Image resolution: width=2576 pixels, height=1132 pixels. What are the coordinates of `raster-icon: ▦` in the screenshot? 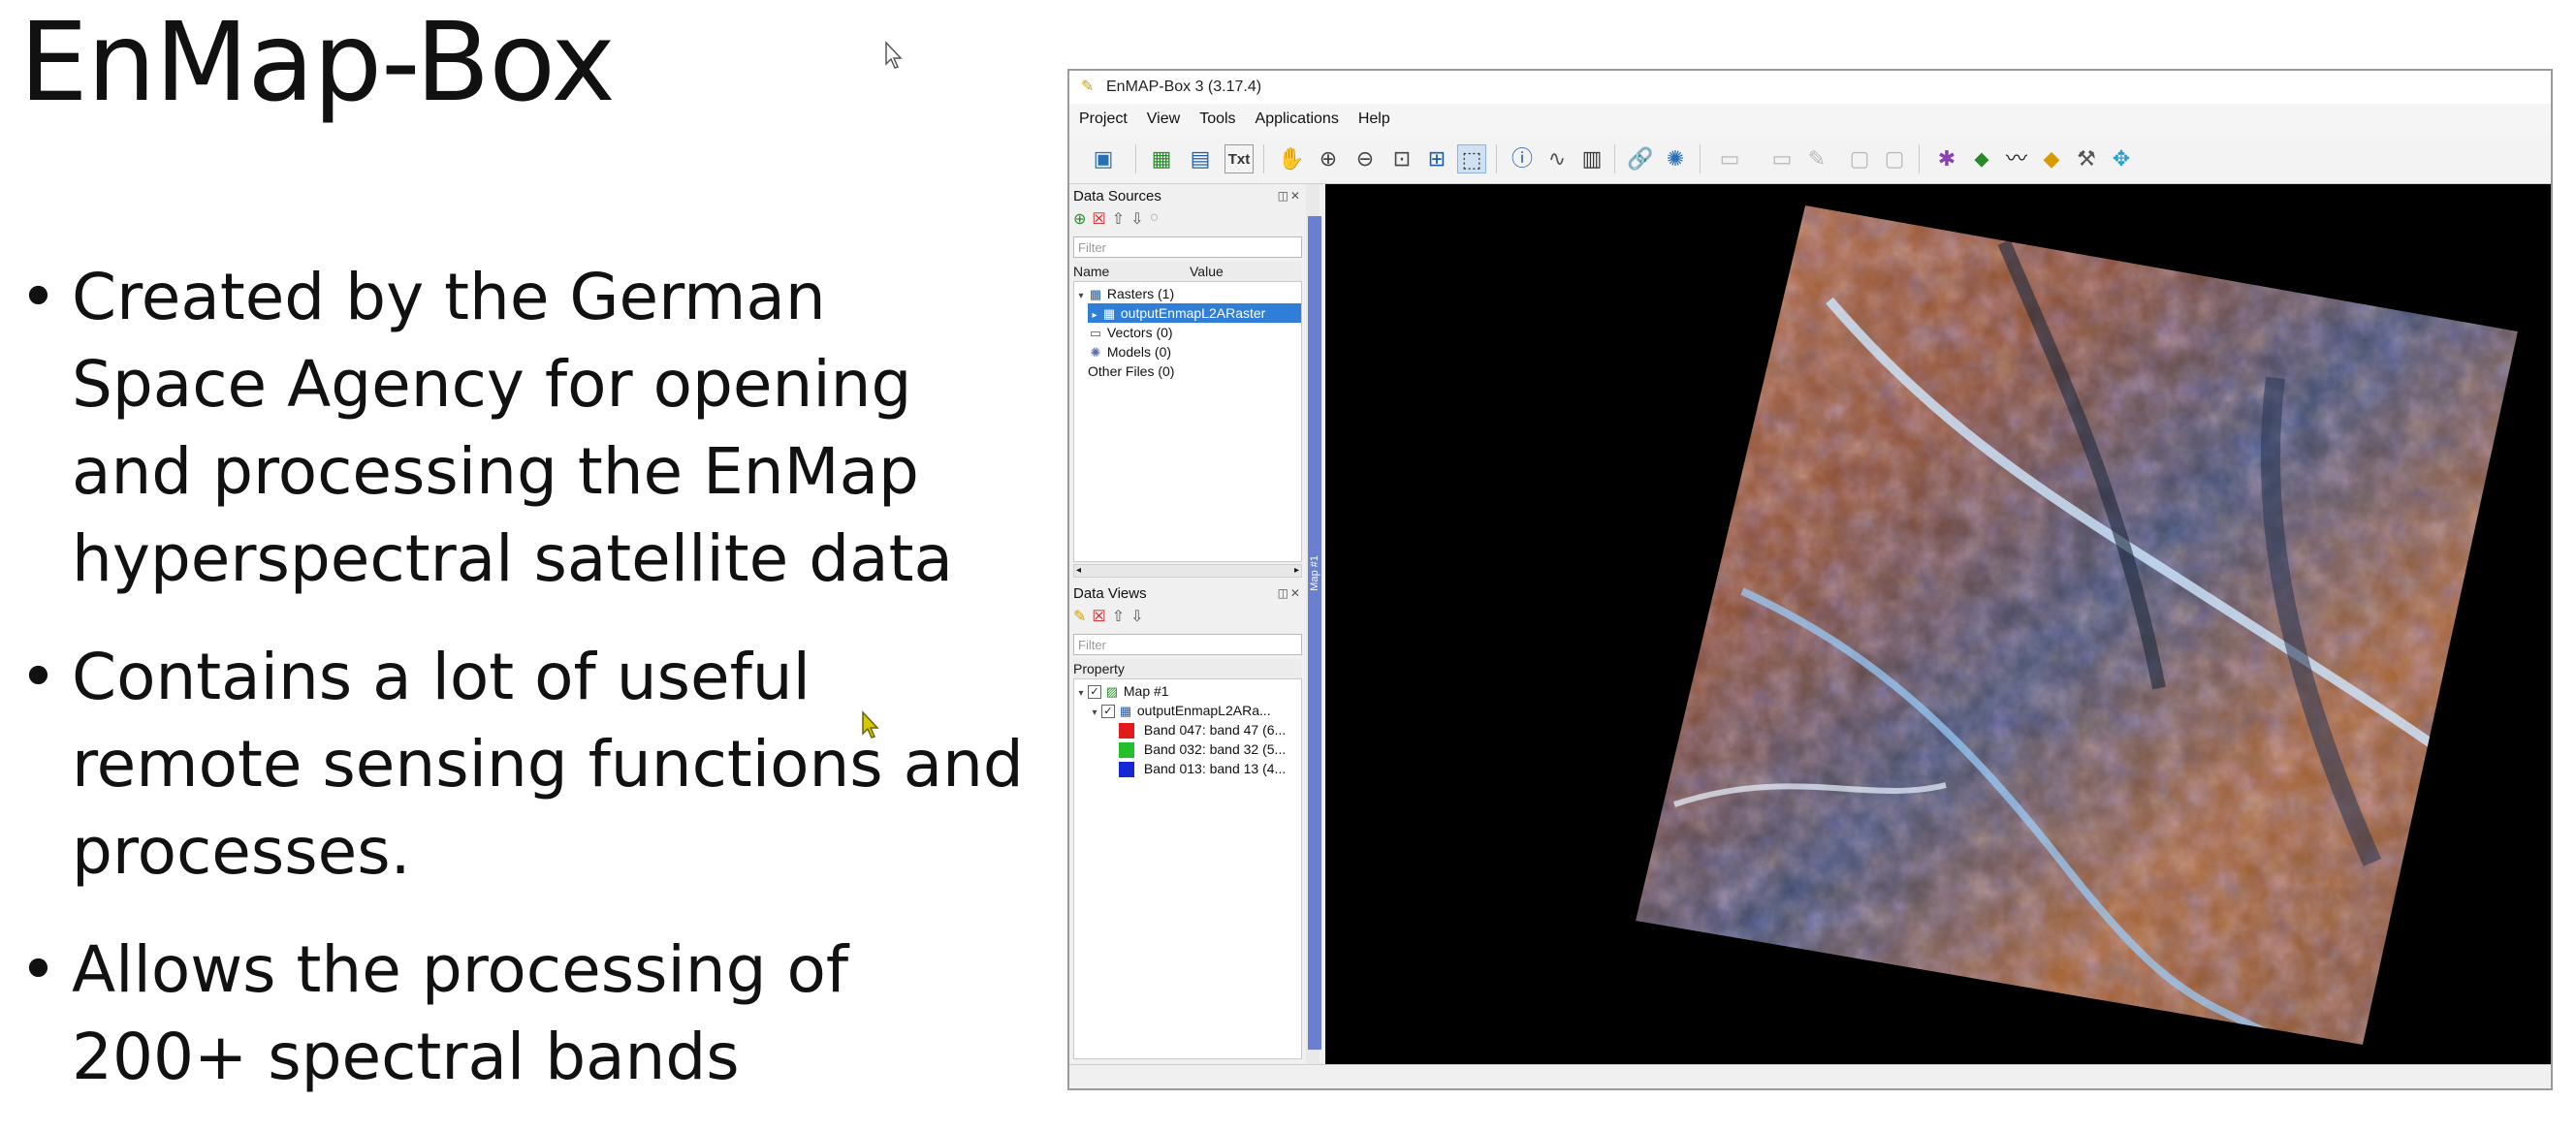 It's located at (1095, 294).